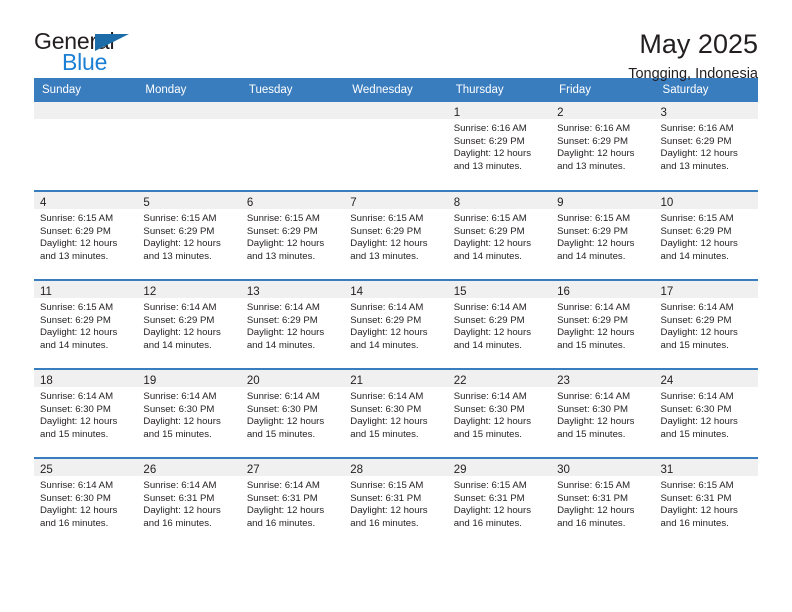 This screenshot has height=612, width=792. Describe the element at coordinates (86, 378) in the screenshot. I see `day-number-band: 18` at that location.